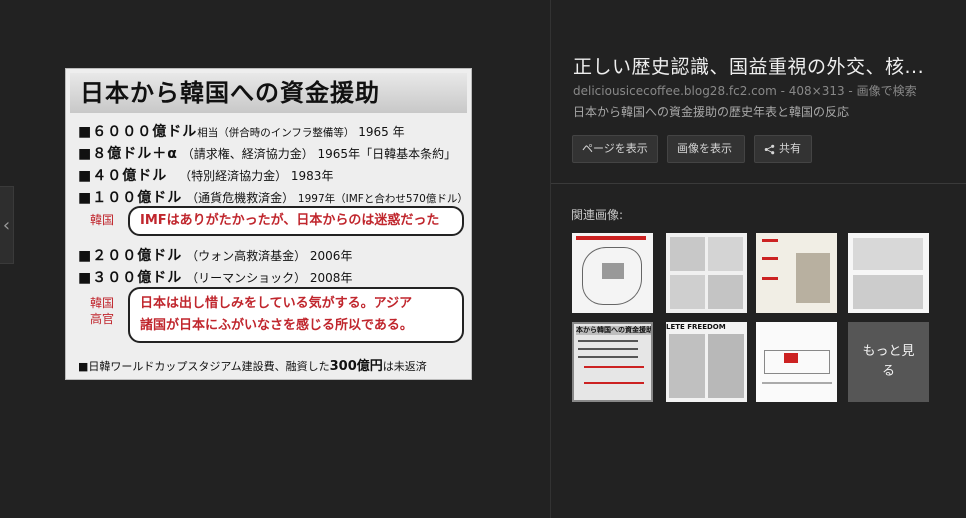 The image size is (966, 518). I want to click on share-button-label: 共有, so click(790, 148).